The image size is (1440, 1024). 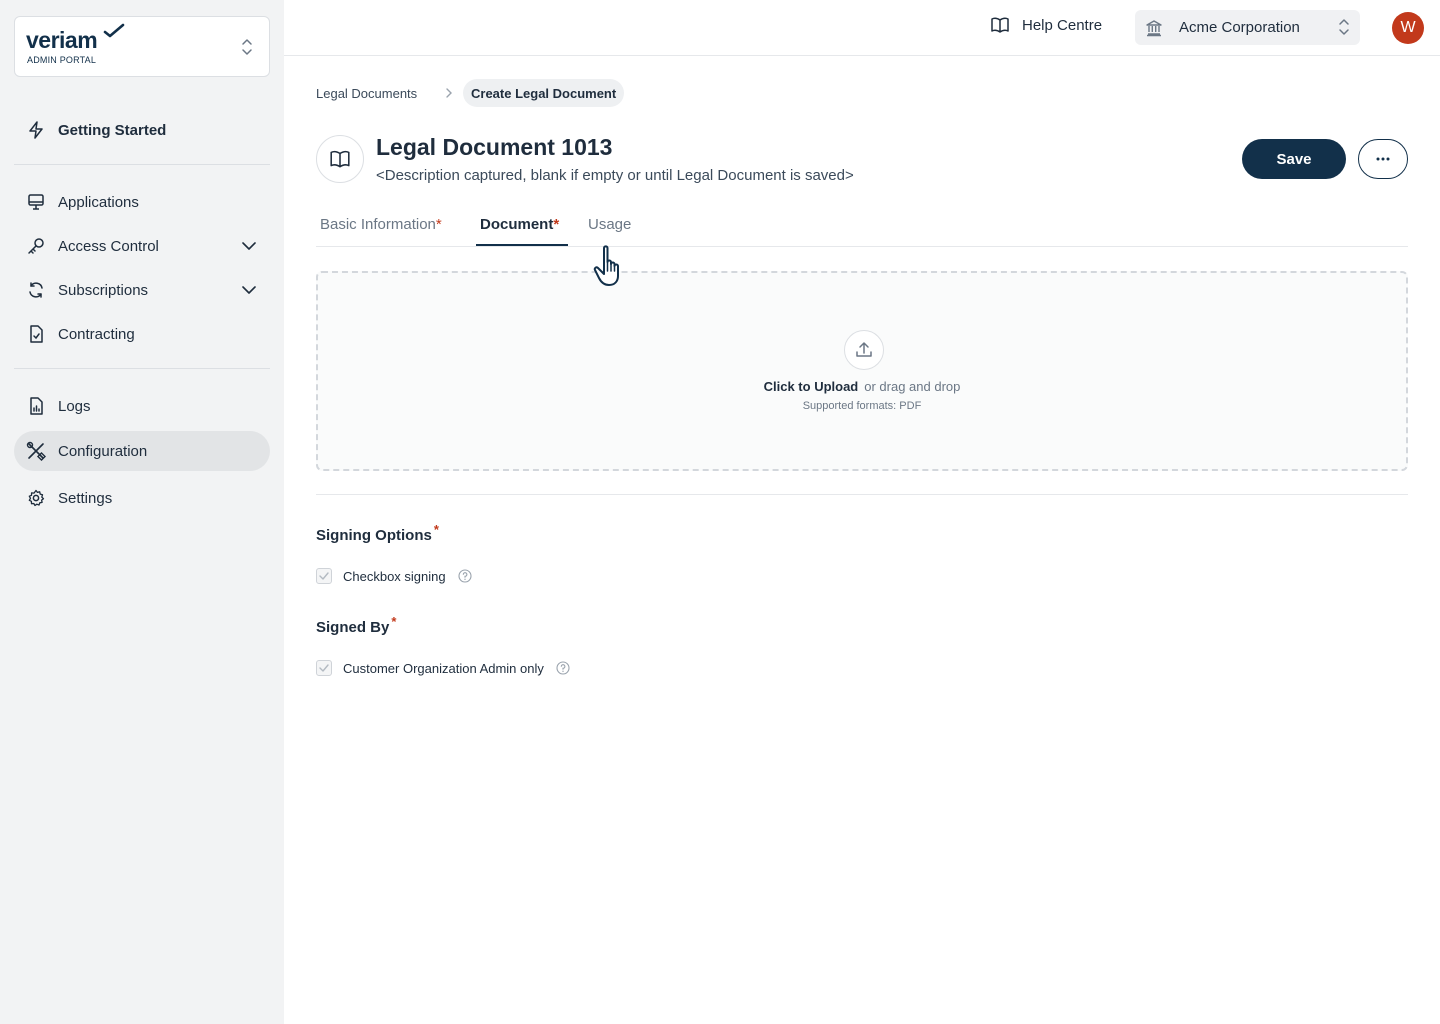 I want to click on sidebar-item-getting-started: Getting Started, so click(x=142, y=130).